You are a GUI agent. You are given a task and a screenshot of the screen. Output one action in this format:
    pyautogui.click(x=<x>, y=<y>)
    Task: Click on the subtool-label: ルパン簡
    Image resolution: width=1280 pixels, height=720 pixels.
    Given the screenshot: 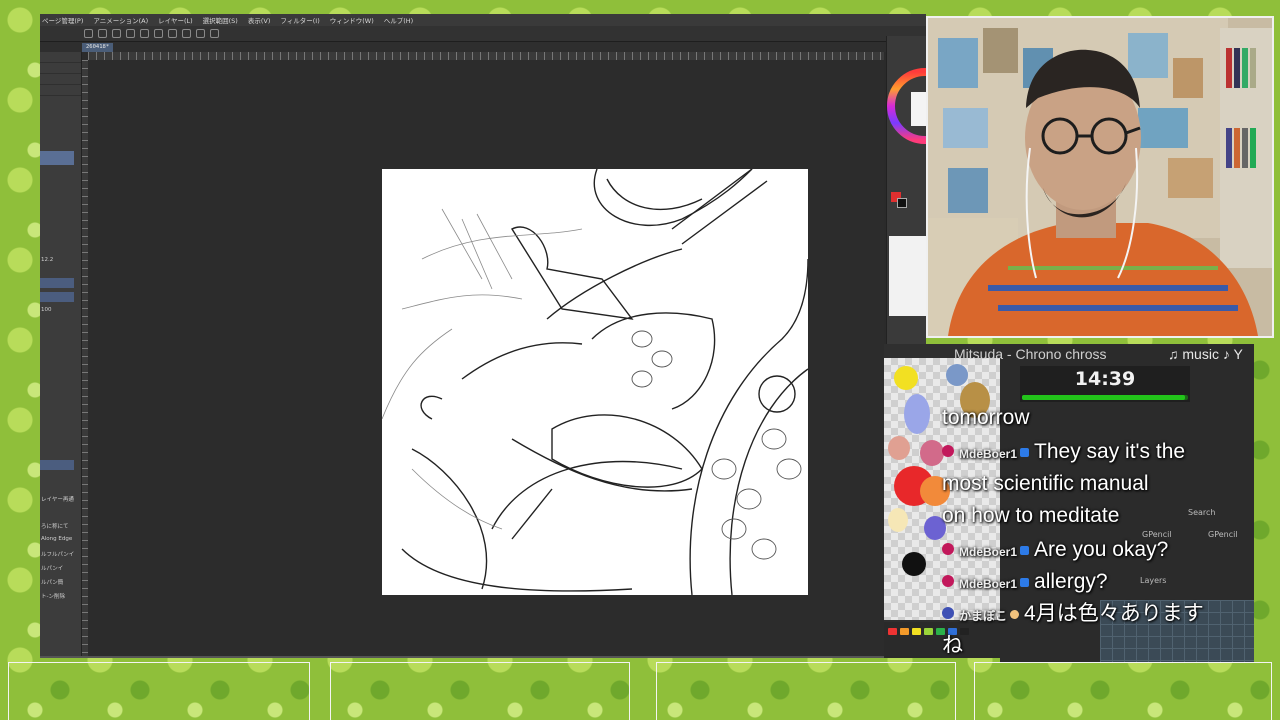 What is the action you would take?
    pyautogui.click(x=52, y=582)
    